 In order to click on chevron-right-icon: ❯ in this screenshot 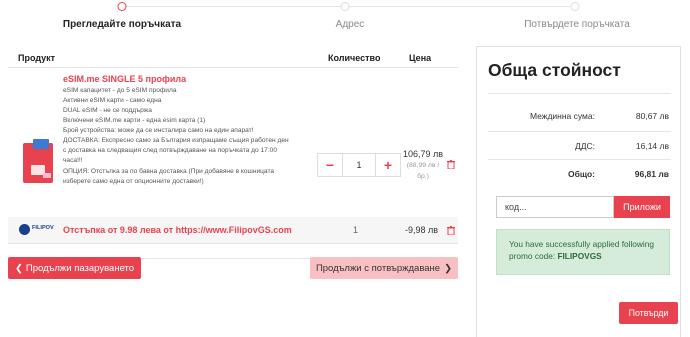, I will do `click(448, 268)`.